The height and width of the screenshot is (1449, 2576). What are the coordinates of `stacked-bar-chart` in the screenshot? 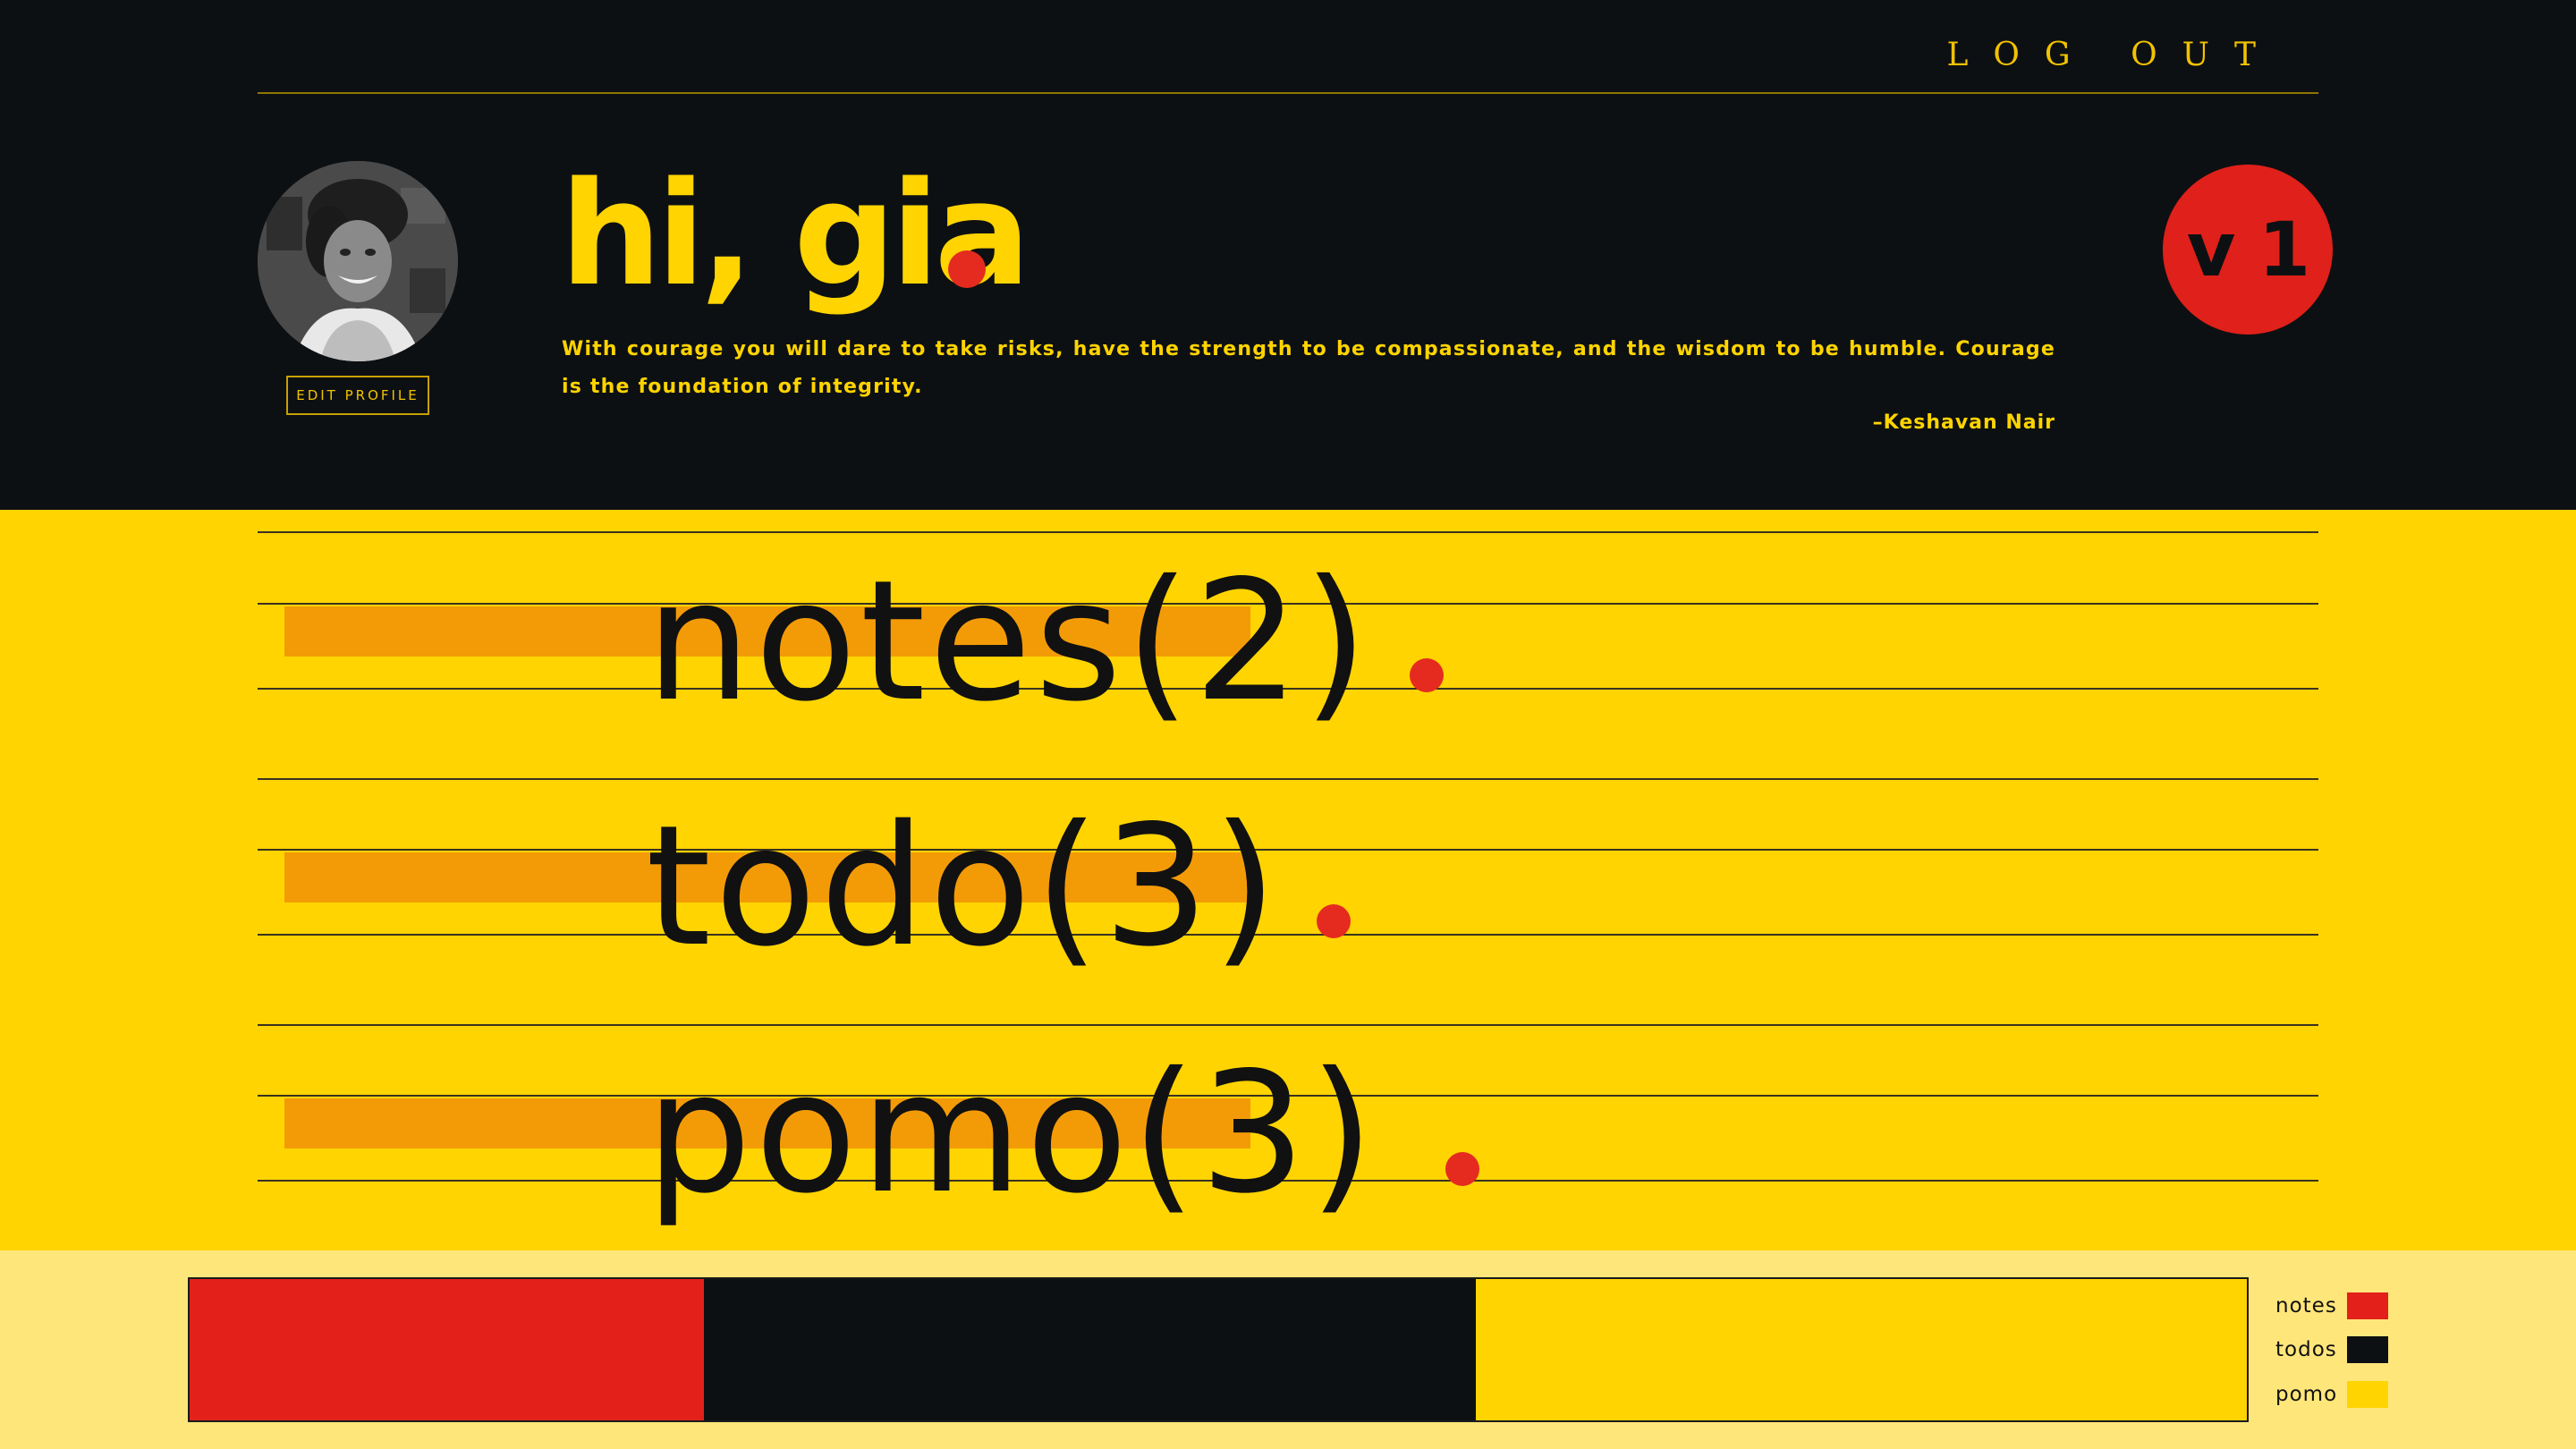 It's located at (1218, 1349).